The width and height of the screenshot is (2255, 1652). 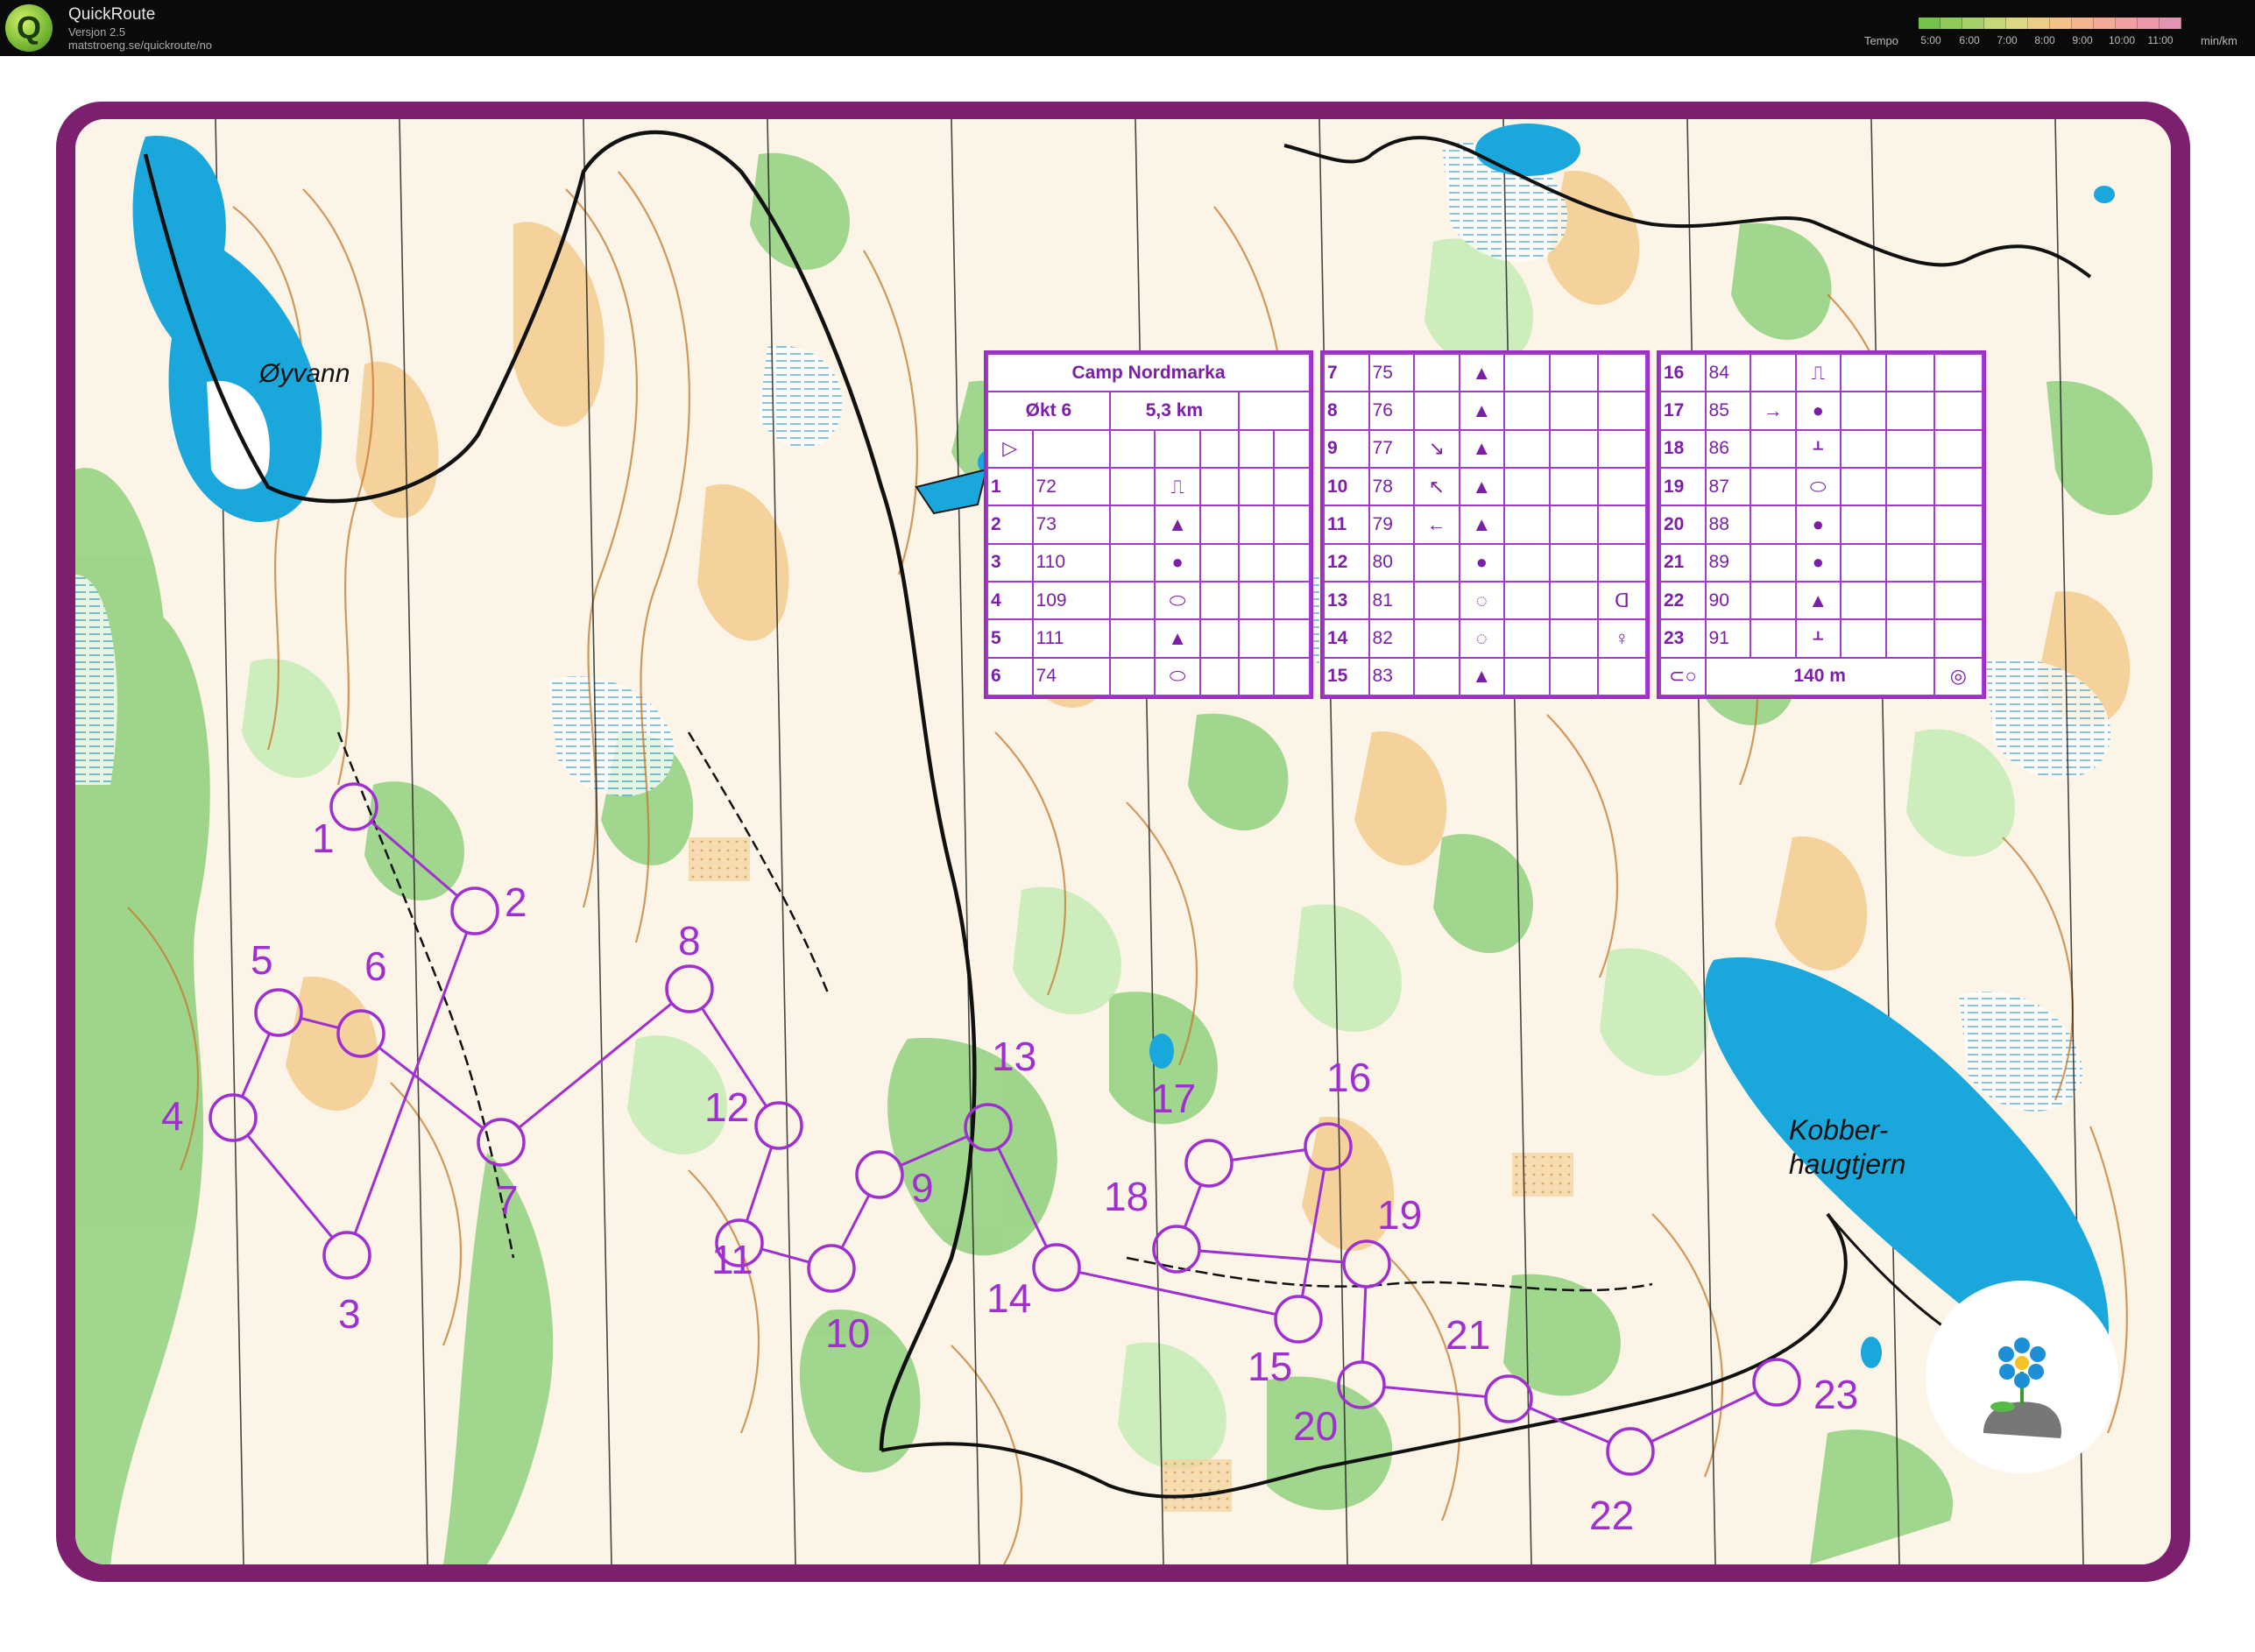 What do you see at coordinates (1728, 638) in the screenshot?
I see `control-code: 91` at bounding box center [1728, 638].